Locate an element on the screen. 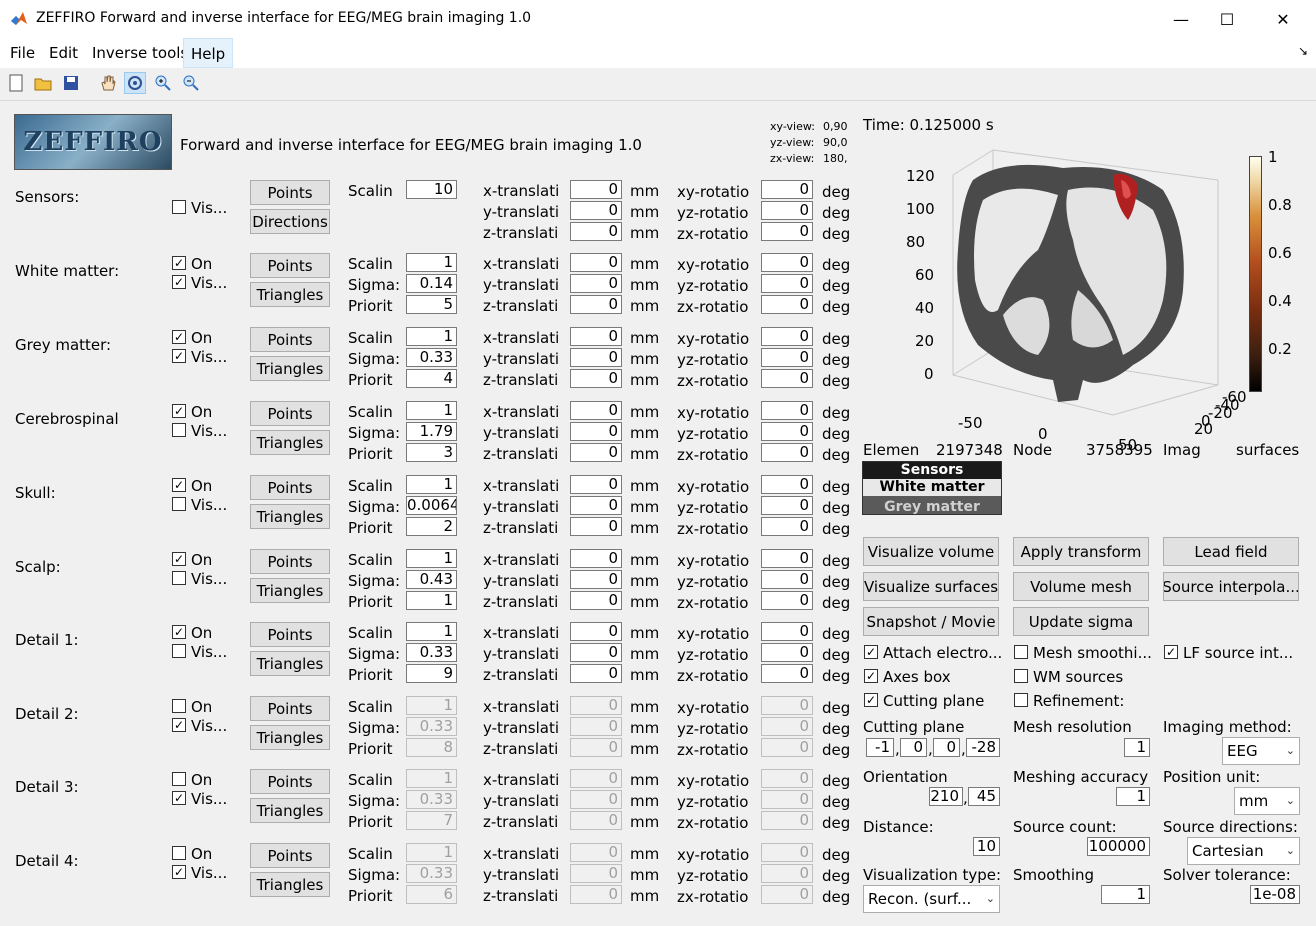 This screenshot has width=1316, height=926. menu-edit: Edit is located at coordinates (63, 53).